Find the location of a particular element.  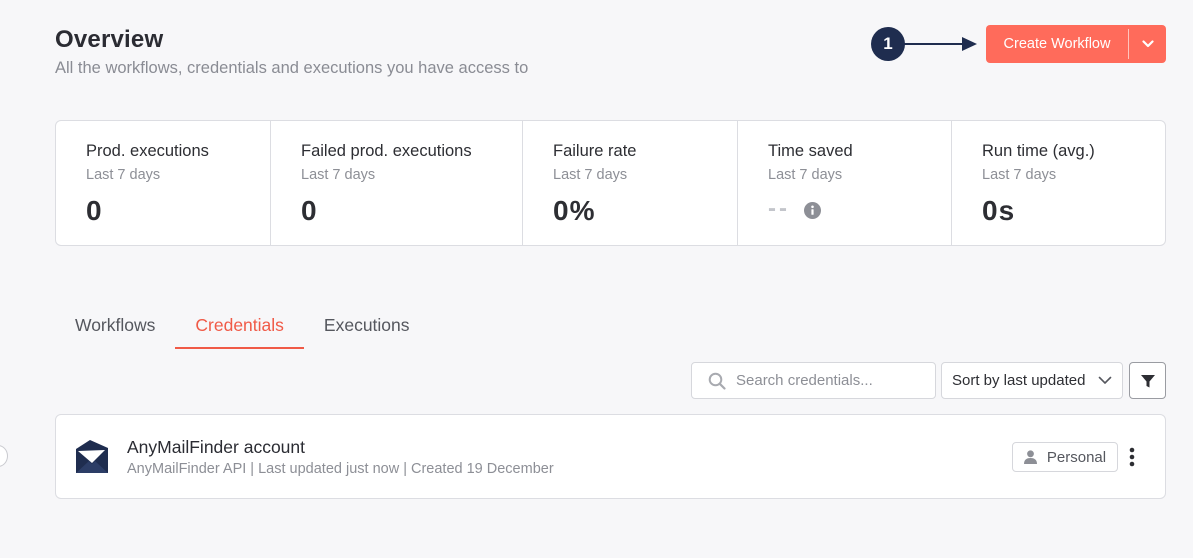

user-icon is located at coordinates (1030, 457).